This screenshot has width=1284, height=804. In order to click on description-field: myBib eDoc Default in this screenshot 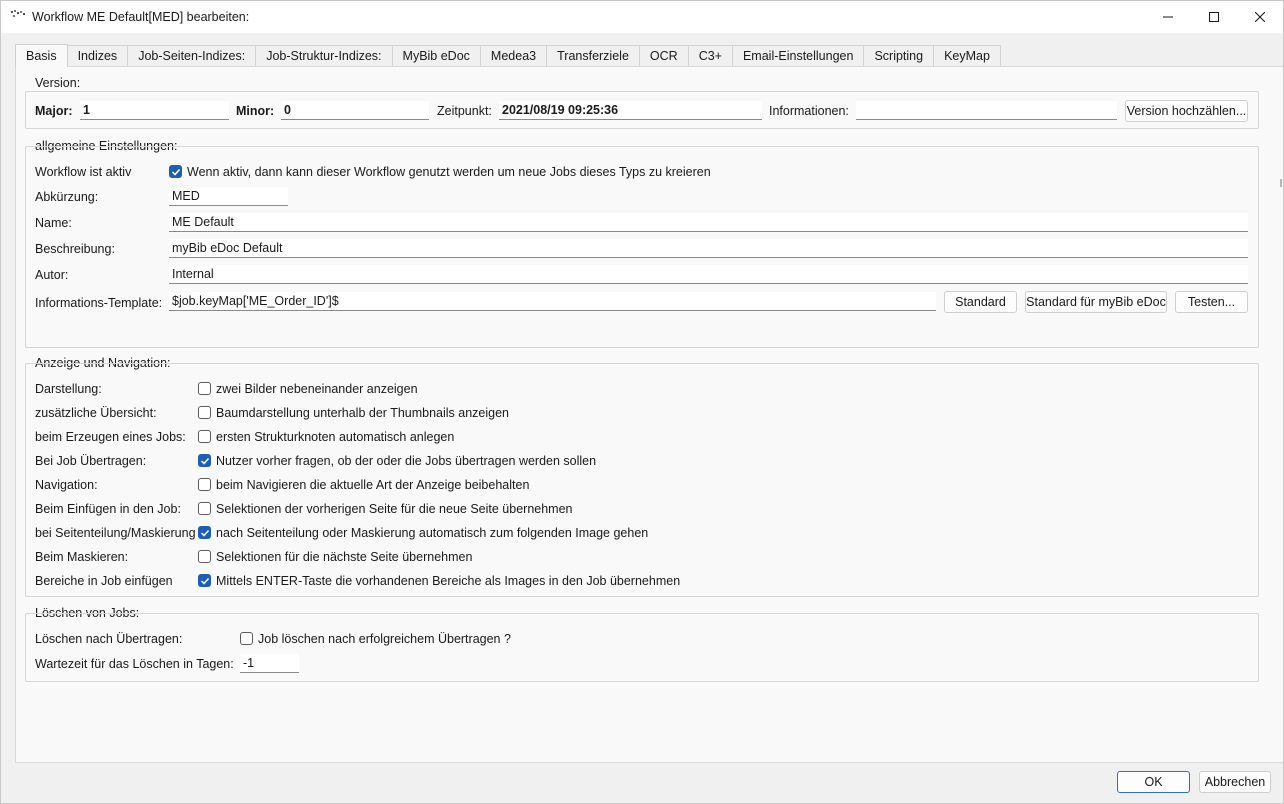, I will do `click(708, 248)`.